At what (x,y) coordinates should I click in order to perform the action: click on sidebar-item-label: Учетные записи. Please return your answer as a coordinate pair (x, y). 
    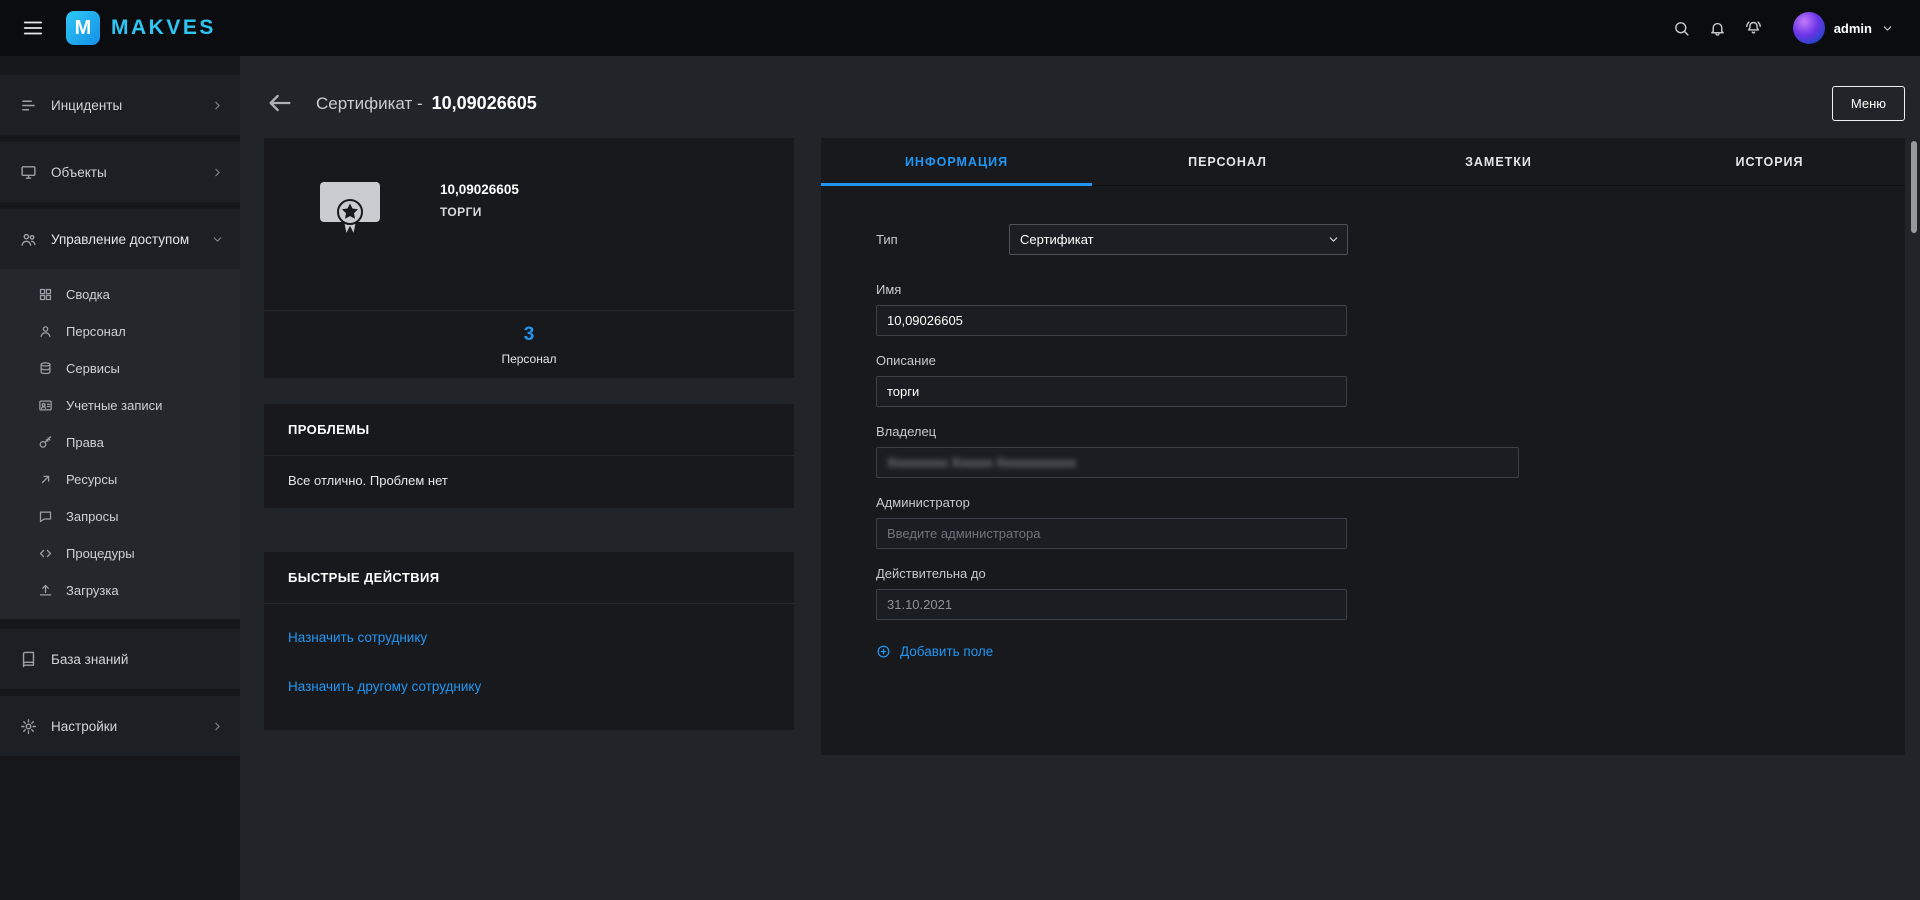
    Looking at the image, I should click on (114, 405).